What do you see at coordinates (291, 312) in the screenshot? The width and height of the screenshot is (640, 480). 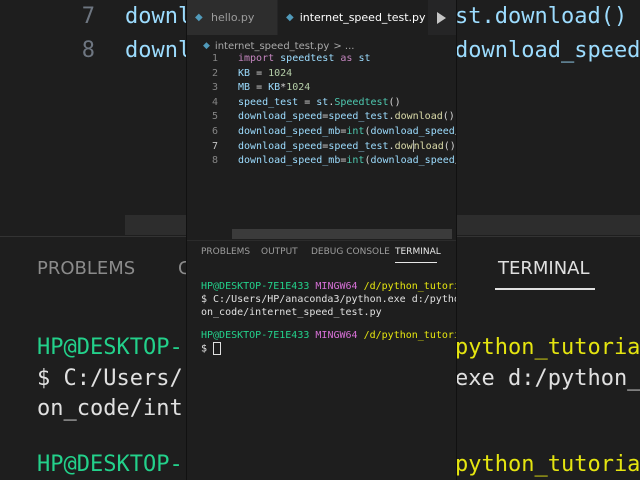 I see `terminal-command-cont: on_code/internet_speed_test.py` at bounding box center [291, 312].